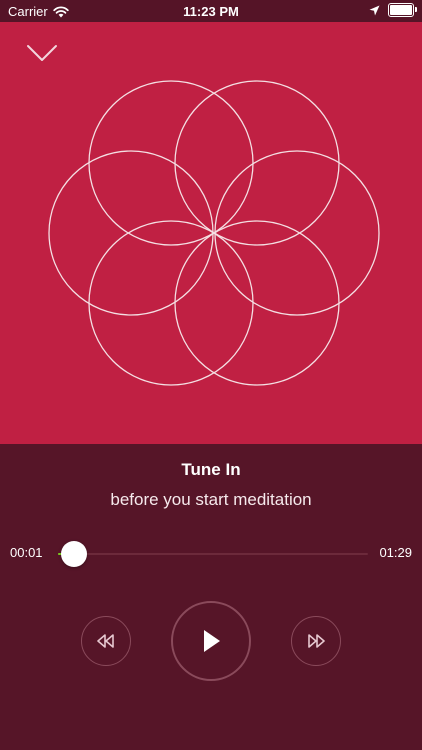 This screenshot has width=422, height=750. I want to click on status-bar: Carrier 11:23 PM, so click(211, 11).